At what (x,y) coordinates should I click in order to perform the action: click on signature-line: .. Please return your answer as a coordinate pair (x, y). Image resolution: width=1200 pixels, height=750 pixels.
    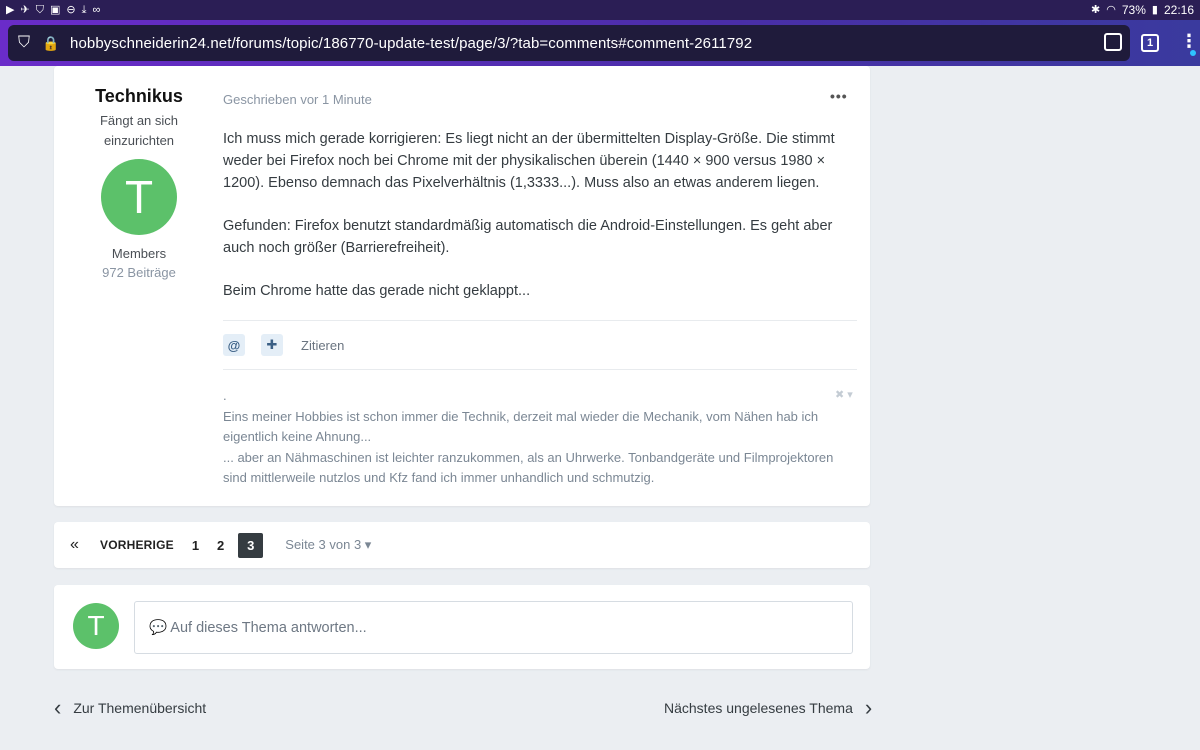
    Looking at the image, I should click on (225, 395).